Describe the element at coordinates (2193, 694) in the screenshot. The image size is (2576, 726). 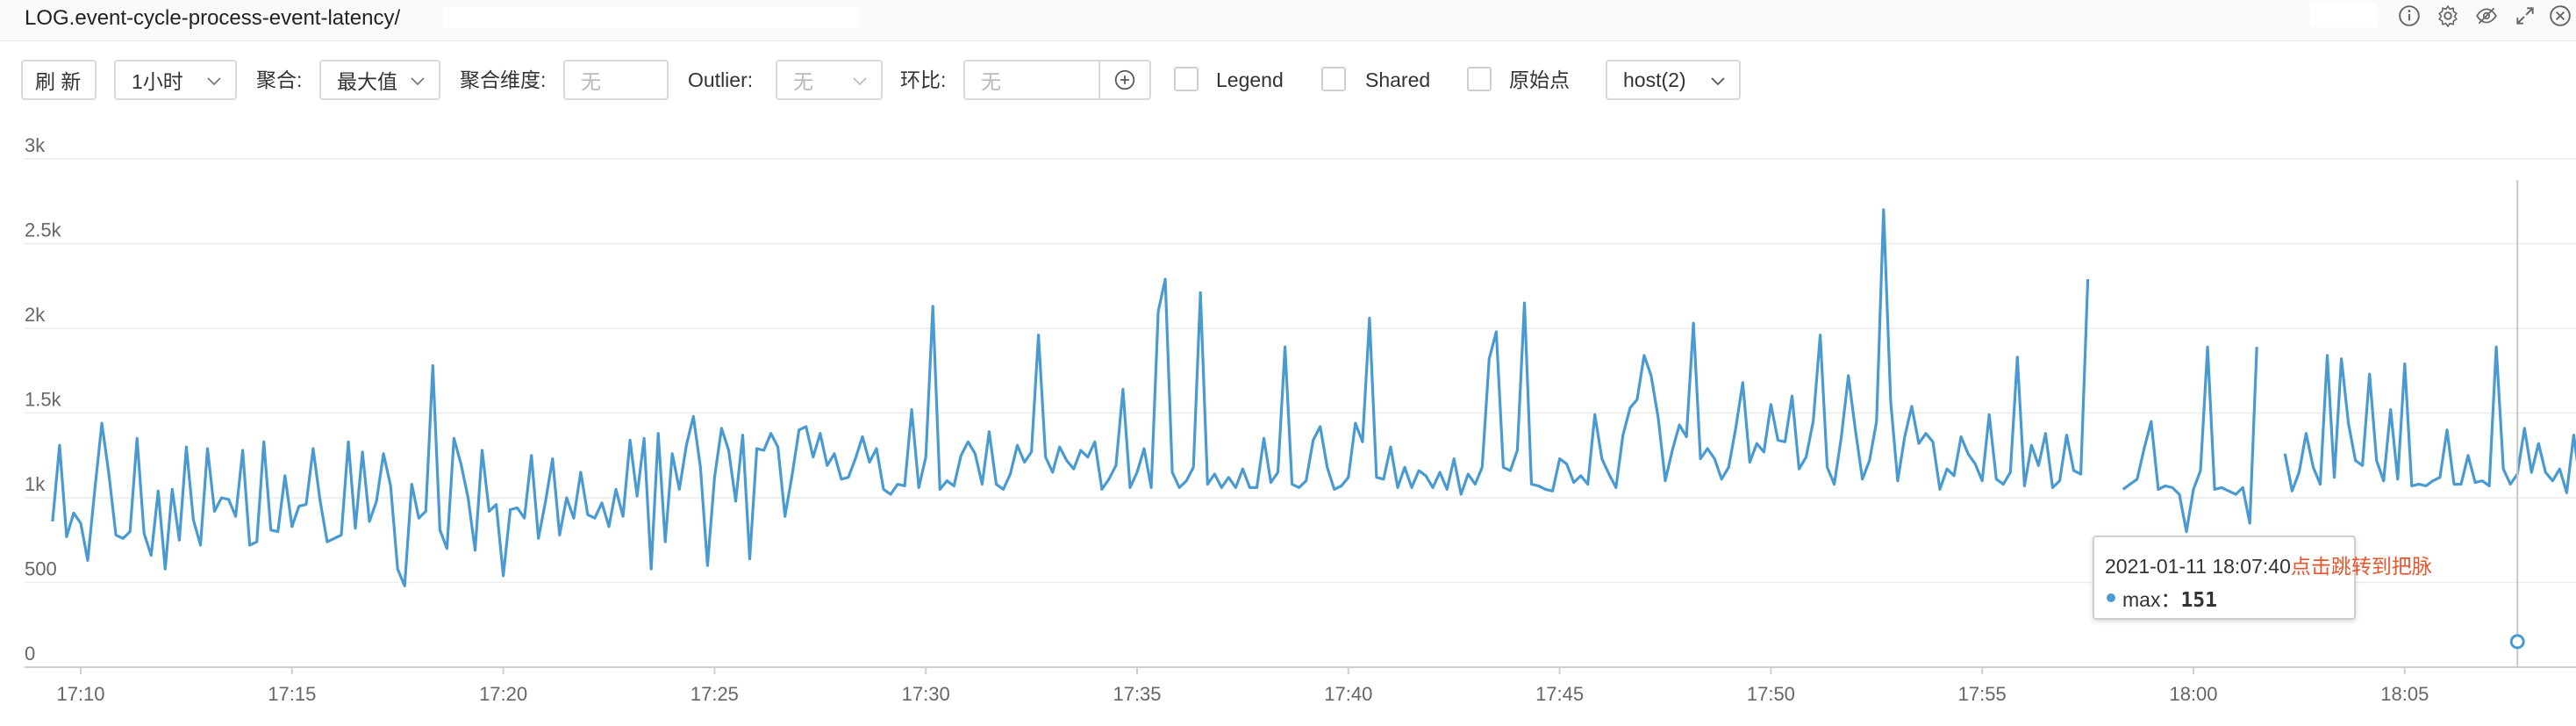
I see `x-tick-label: 18:00` at that location.